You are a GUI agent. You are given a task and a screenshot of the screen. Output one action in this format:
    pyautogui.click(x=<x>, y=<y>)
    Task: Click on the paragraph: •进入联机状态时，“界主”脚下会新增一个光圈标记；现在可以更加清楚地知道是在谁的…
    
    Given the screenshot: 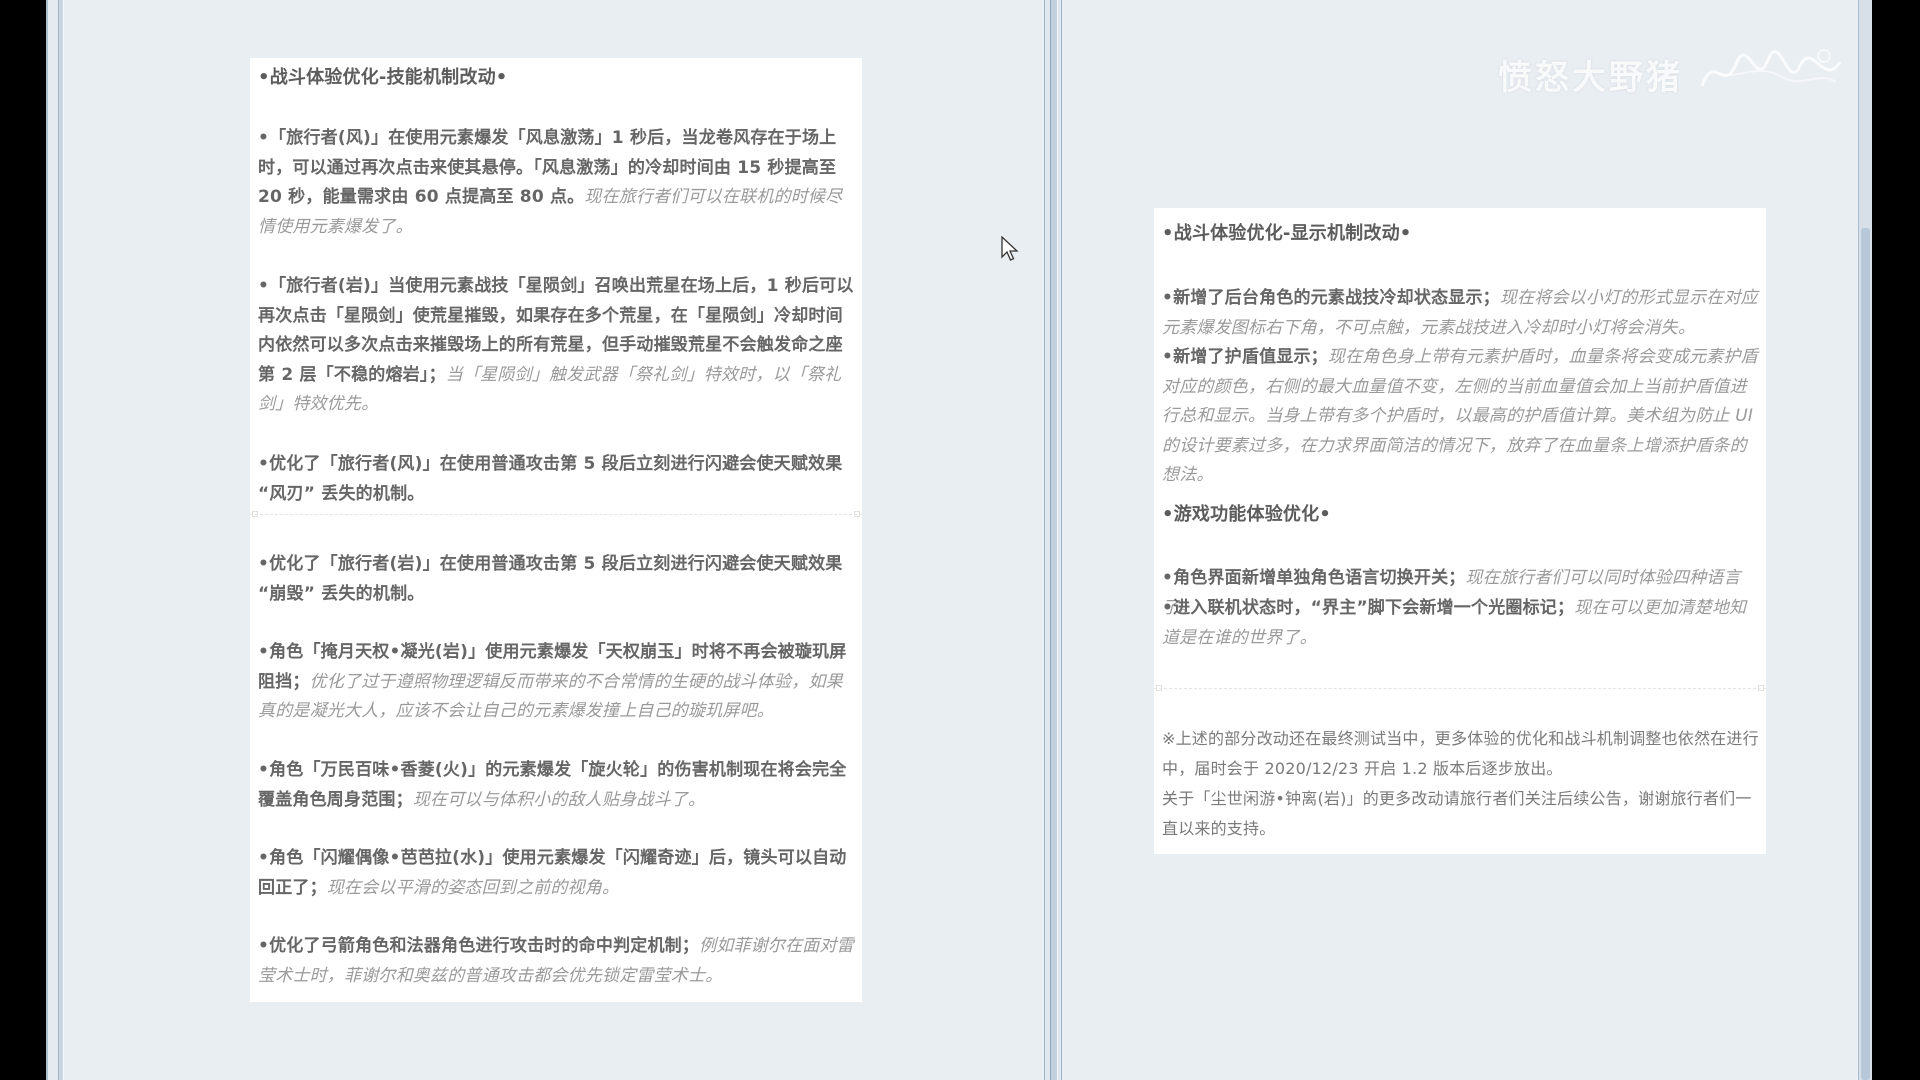 What is the action you would take?
    pyautogui.click(x=1461, y=623)
    